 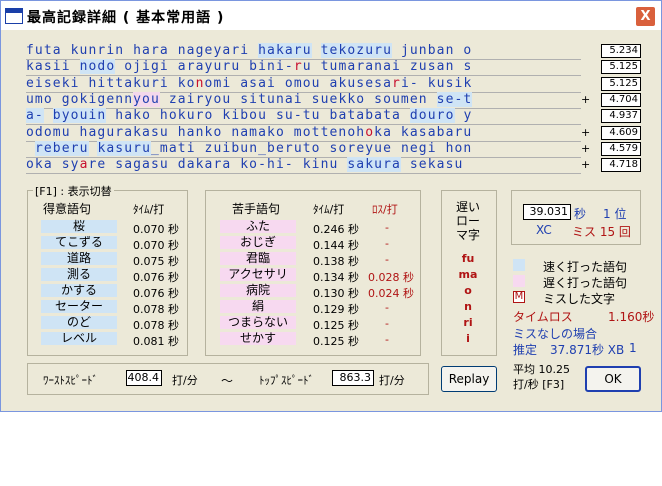 What do you see at coordinates (391, 277) in the screenshot?
I see `bad-word-loss: 0.028 秒` at bounding box center [391, 277].